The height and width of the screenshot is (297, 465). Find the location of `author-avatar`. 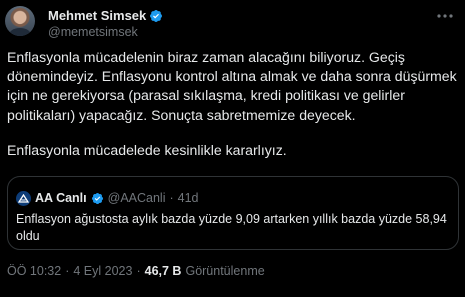

author-avatar is located at coordinates (20, 21).